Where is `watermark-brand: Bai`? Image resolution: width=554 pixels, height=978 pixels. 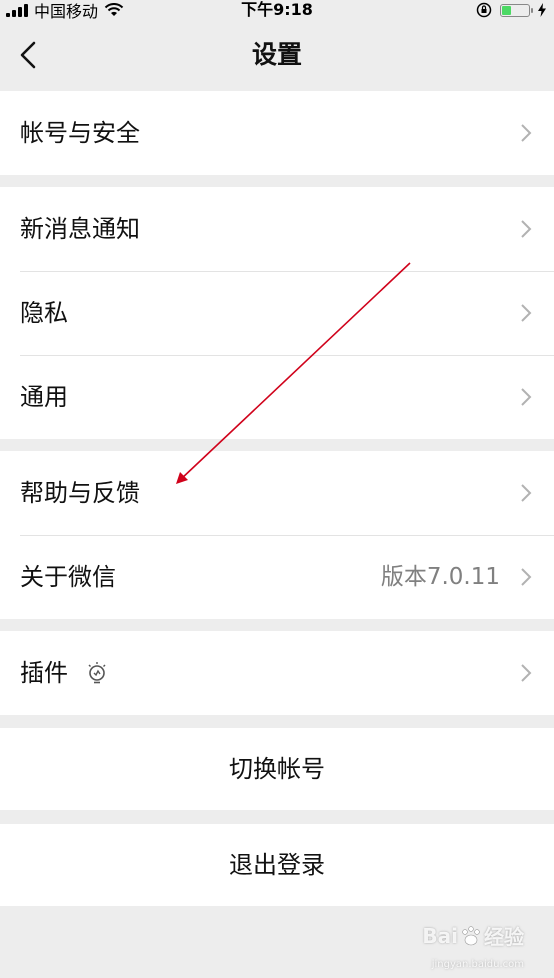
watermark-brand: Bai is located at coordinates (440, 935).